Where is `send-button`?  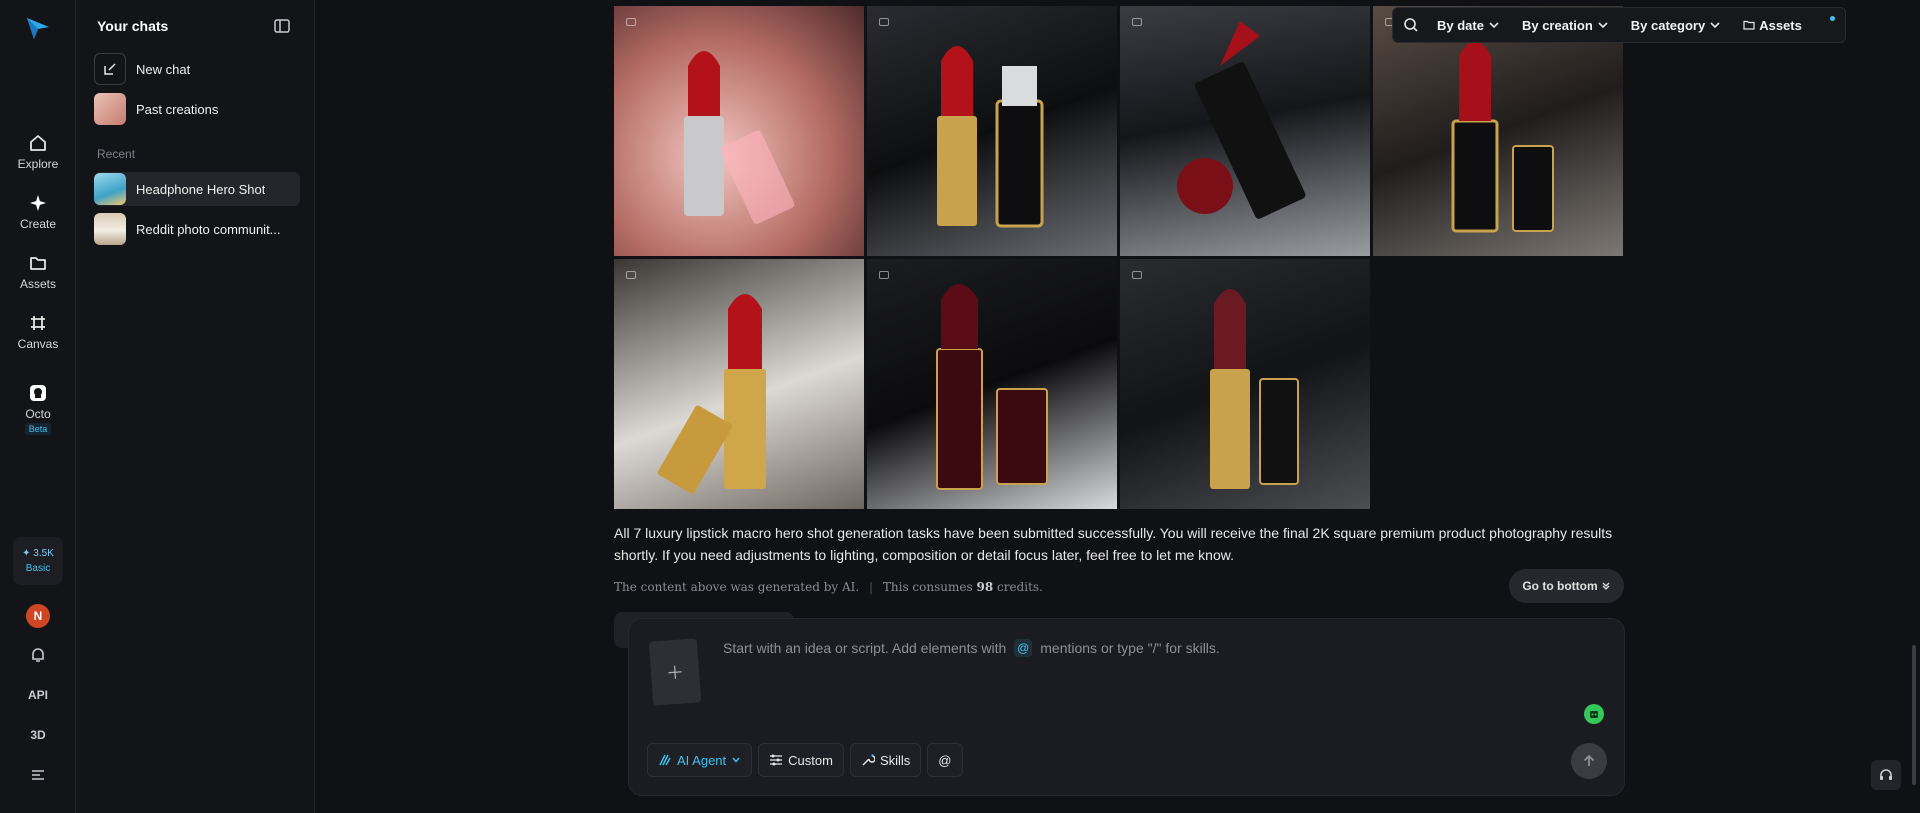 send-button is located at coordinates (1589, 761).